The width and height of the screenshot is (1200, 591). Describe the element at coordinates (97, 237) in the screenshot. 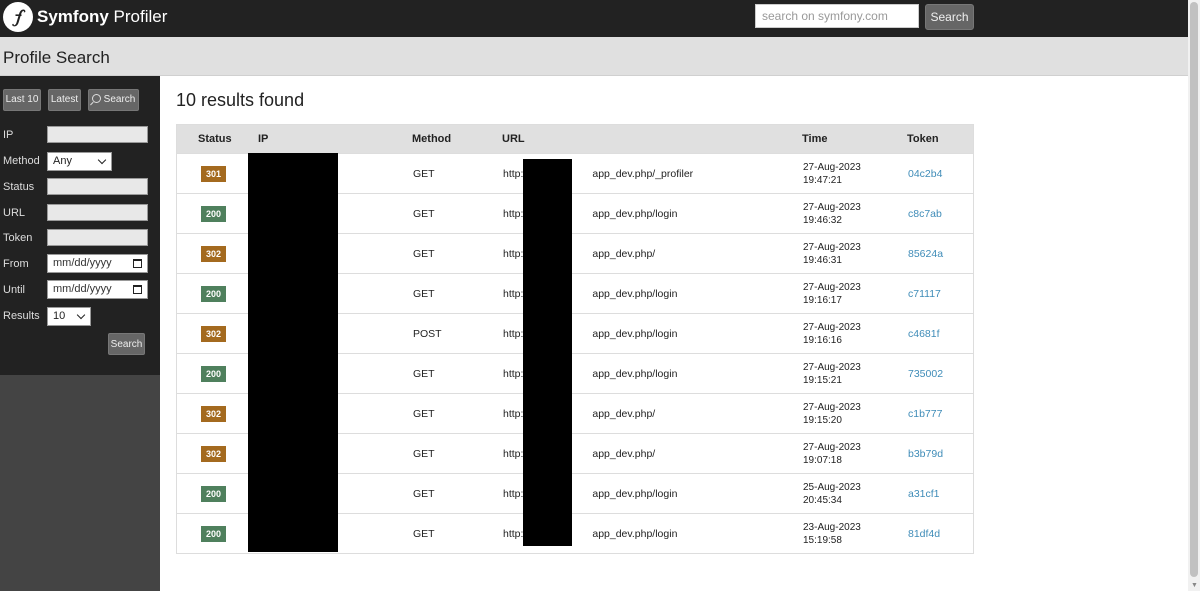

I see `token-input` at that location.